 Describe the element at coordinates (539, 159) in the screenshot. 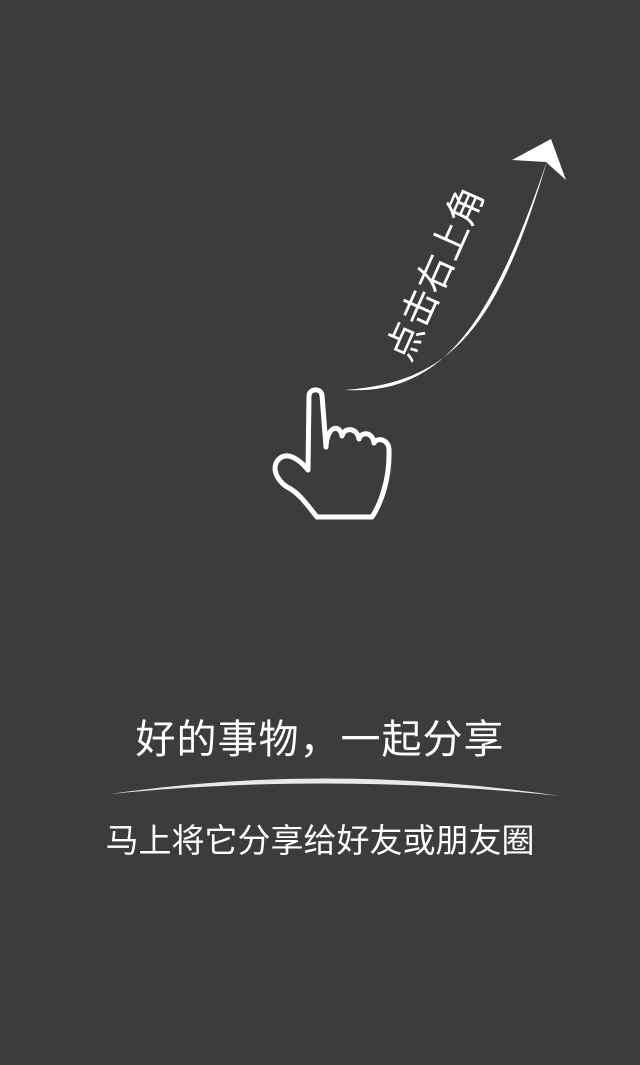

I see `arrow-head-icon` at that location.